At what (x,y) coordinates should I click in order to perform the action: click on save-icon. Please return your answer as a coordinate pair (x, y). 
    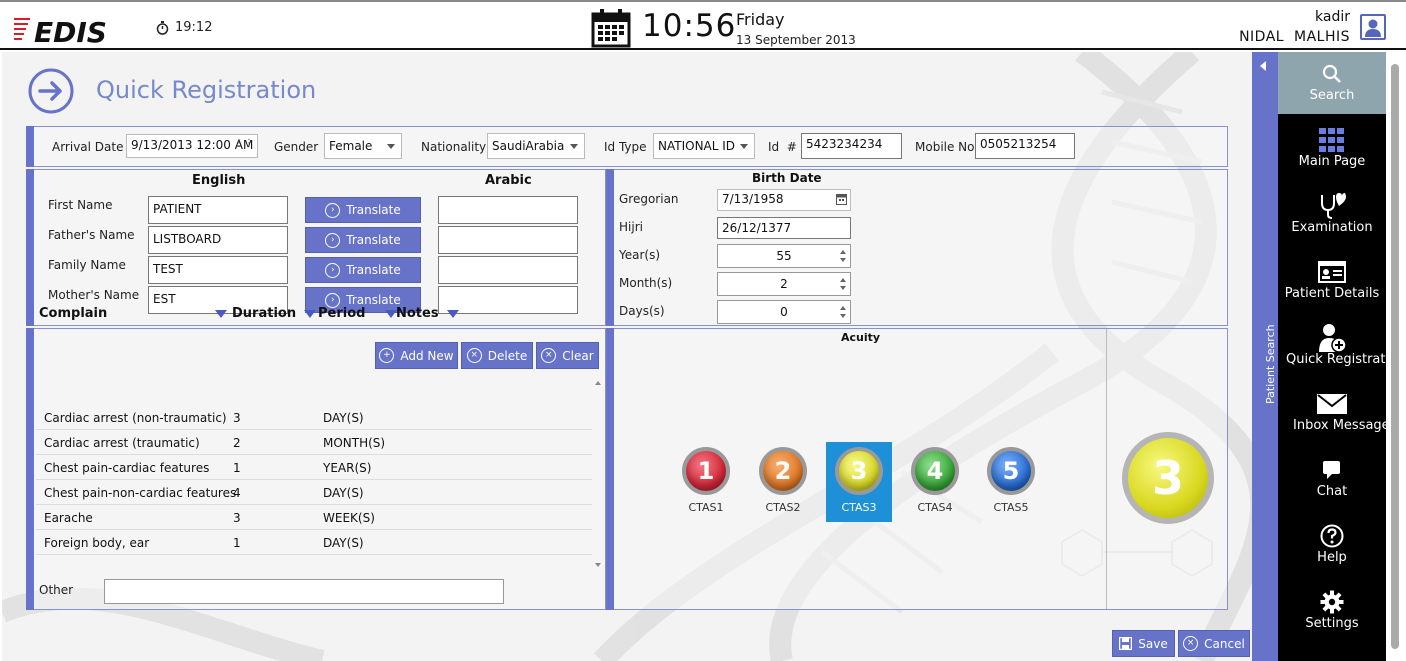
    Looking at the image, I should click on (1126, 643).